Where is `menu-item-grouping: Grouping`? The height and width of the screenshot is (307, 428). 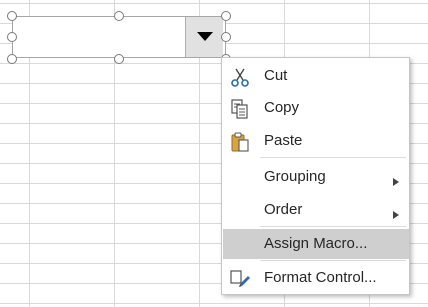
menu-item-grouping: Grouping is located at coordinates (316, 177).